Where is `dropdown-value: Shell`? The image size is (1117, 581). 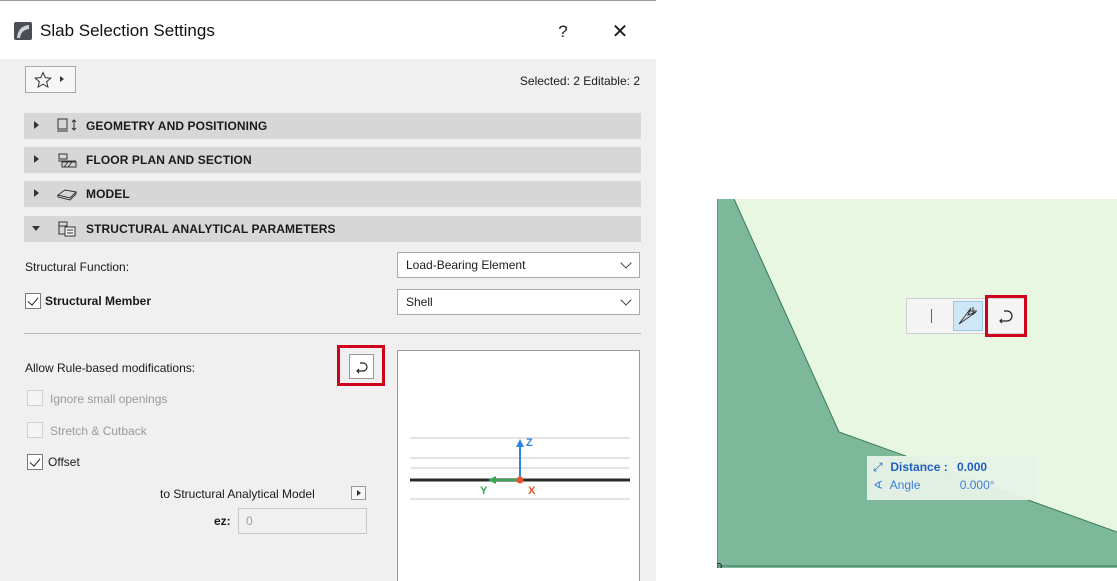 dropdown-value: Shell is located at coordinates (419, 302).